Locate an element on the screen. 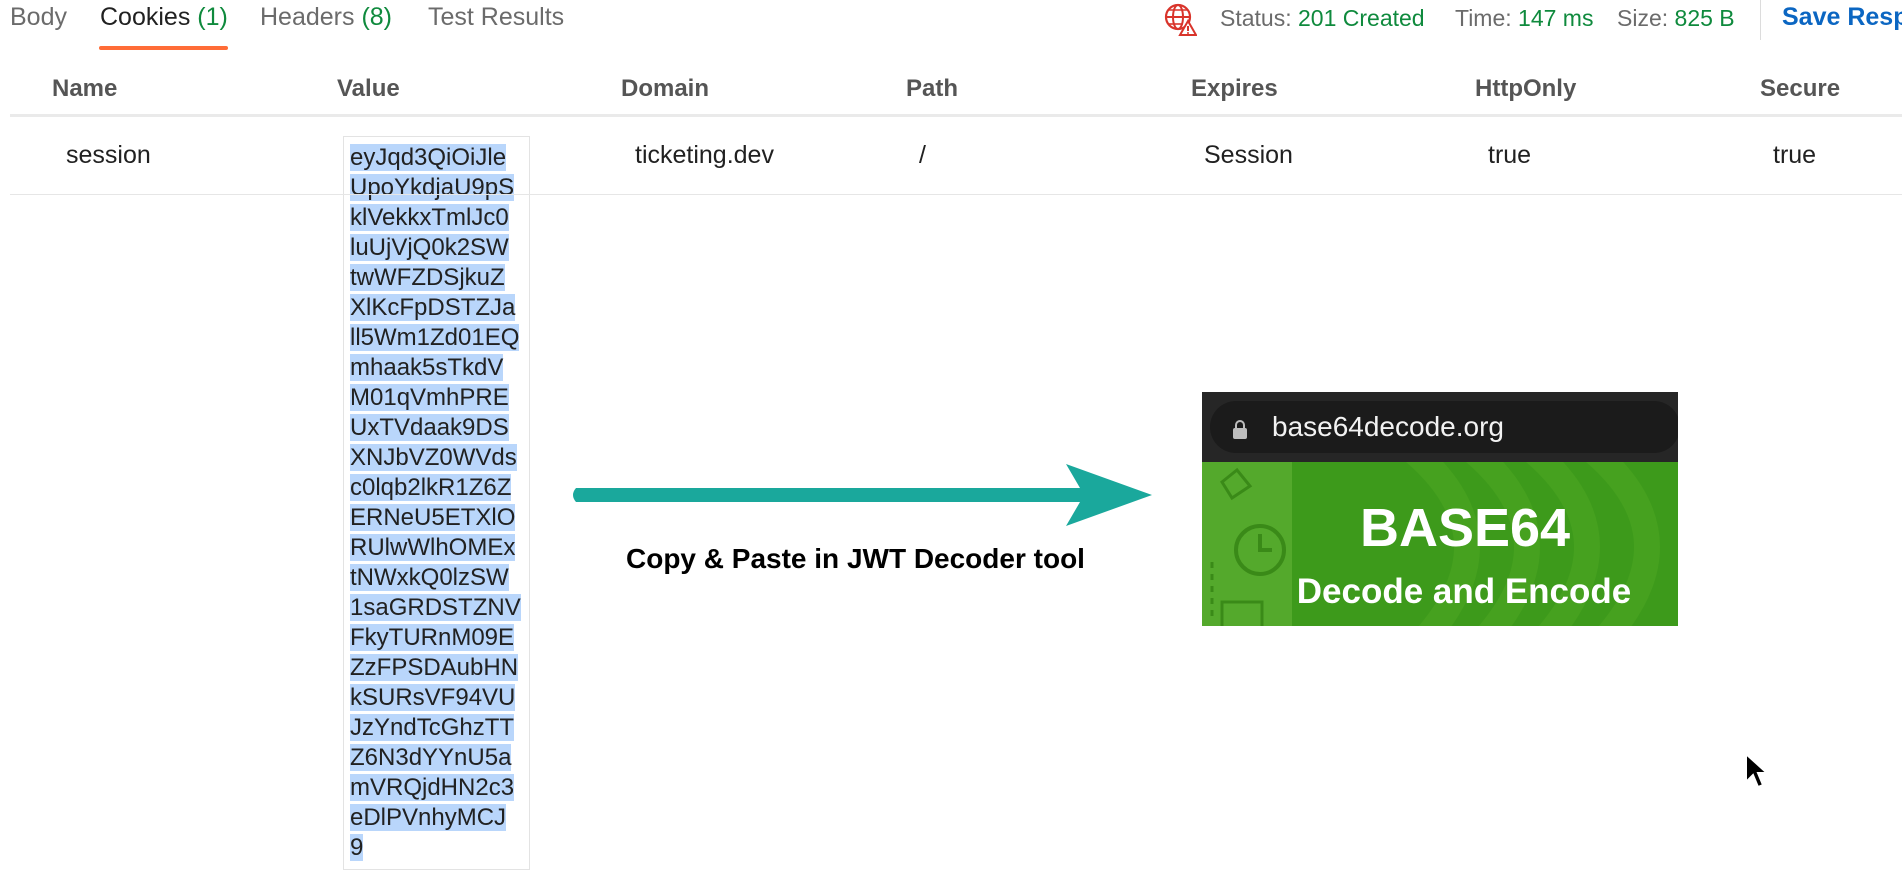 Image resolution: width=1902 pixels, height=888 pixels. time-readout: Time: 147 ms is located at coordinates (1524, 18).